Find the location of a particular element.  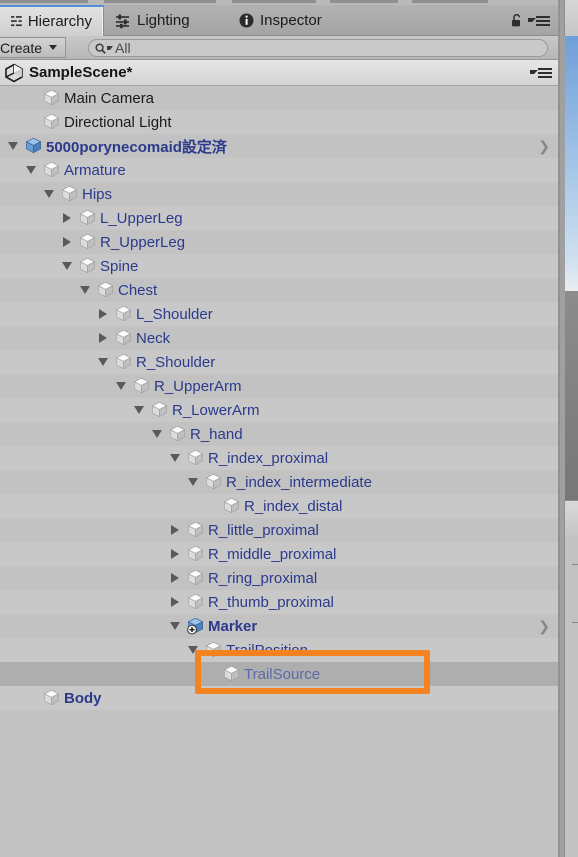

plus-badge-icon is located at coordinates (192, 629).